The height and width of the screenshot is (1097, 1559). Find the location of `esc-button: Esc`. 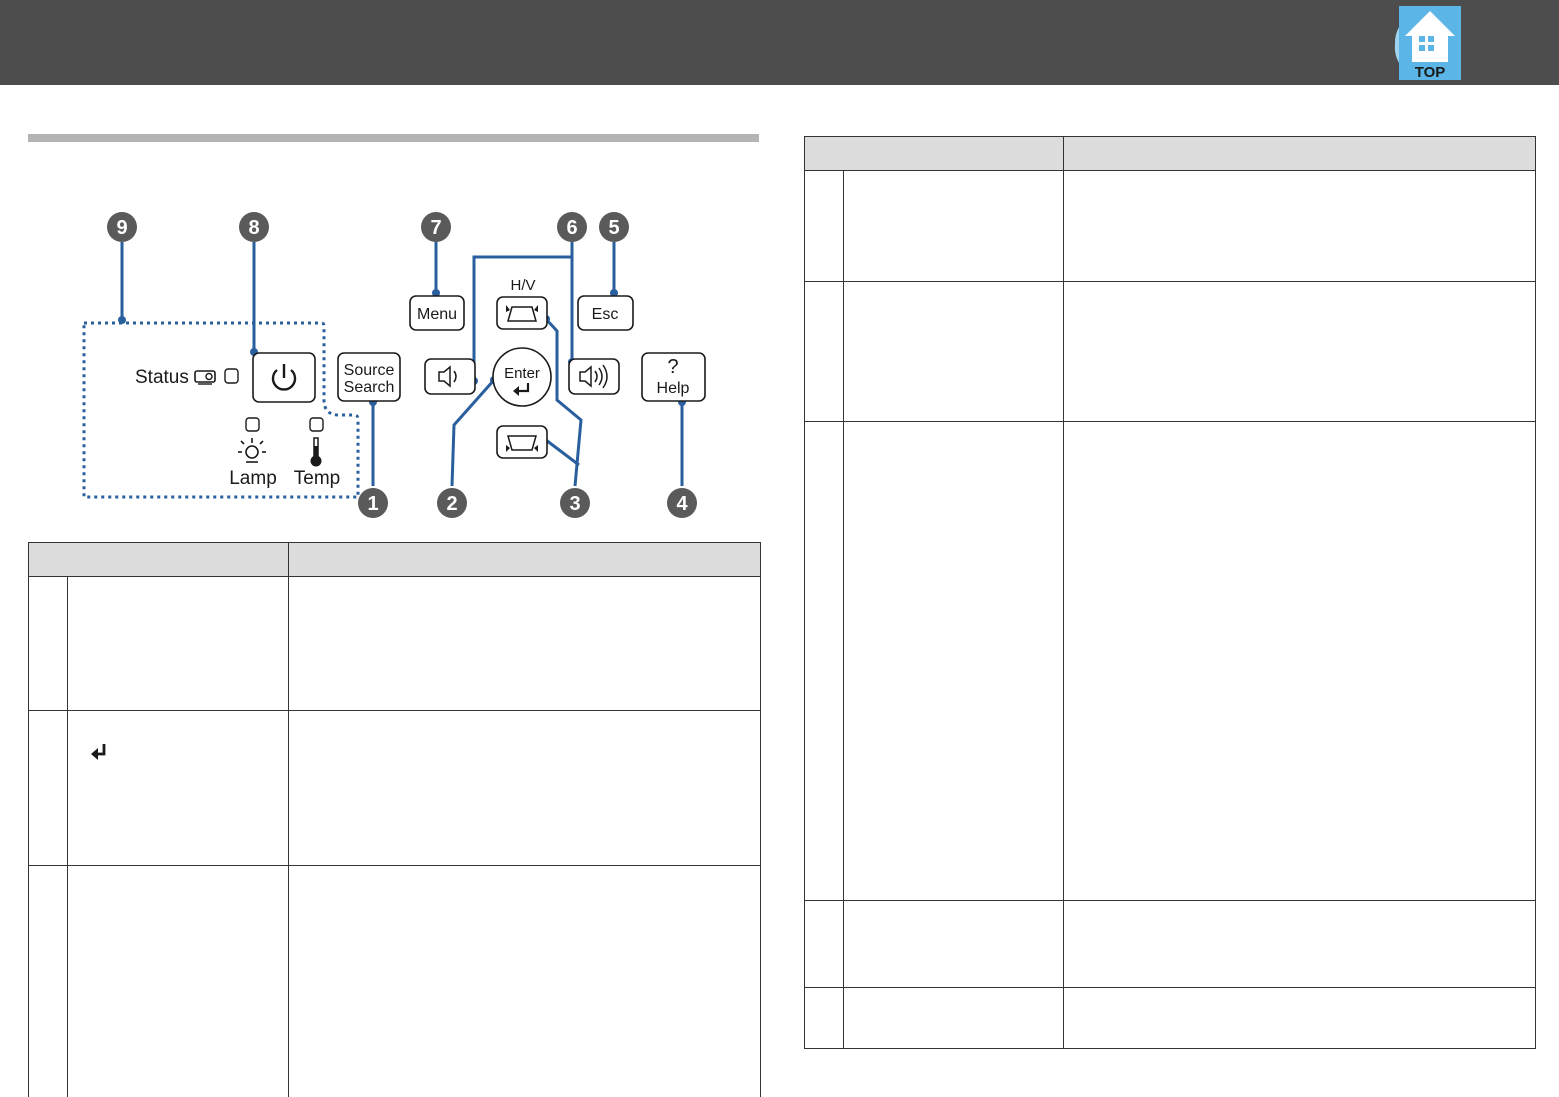

esc-button: Esc is located at coordinates (605, 313).